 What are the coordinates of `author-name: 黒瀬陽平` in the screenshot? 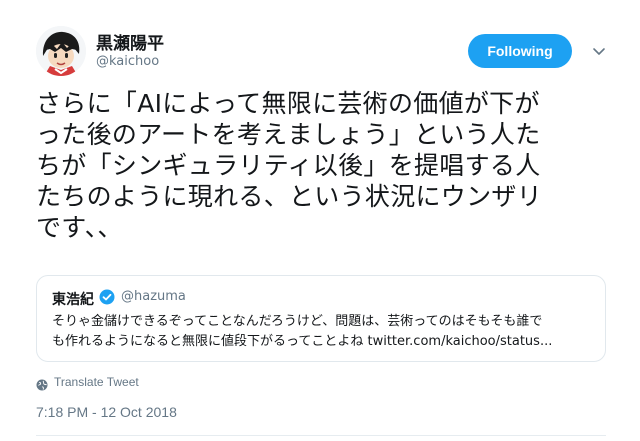 It's located at (130, 41).